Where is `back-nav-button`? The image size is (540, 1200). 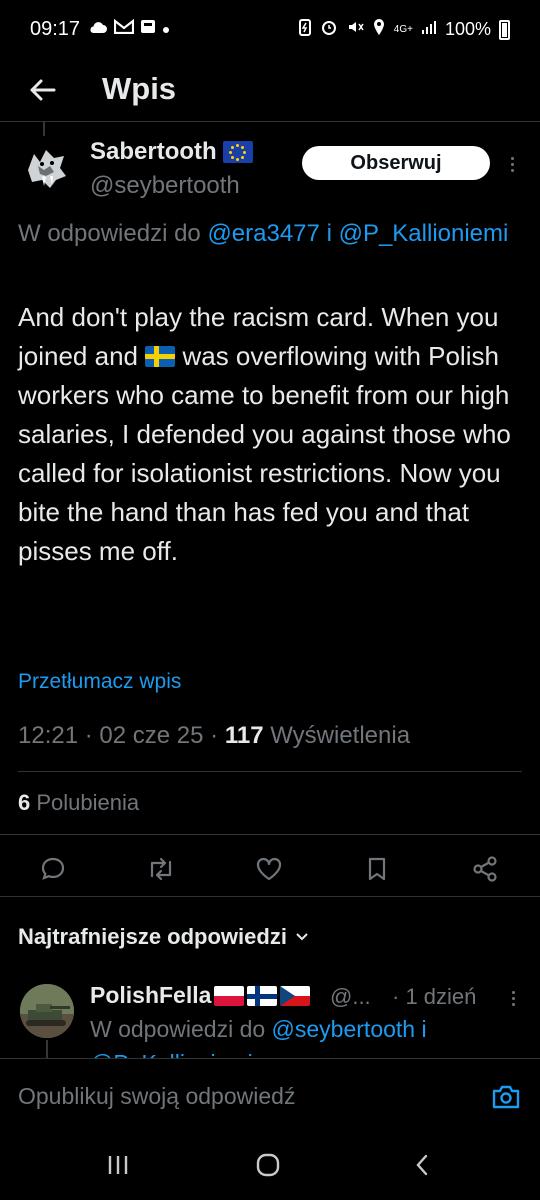
back-nav-button is located at coordinates (422, 1165).